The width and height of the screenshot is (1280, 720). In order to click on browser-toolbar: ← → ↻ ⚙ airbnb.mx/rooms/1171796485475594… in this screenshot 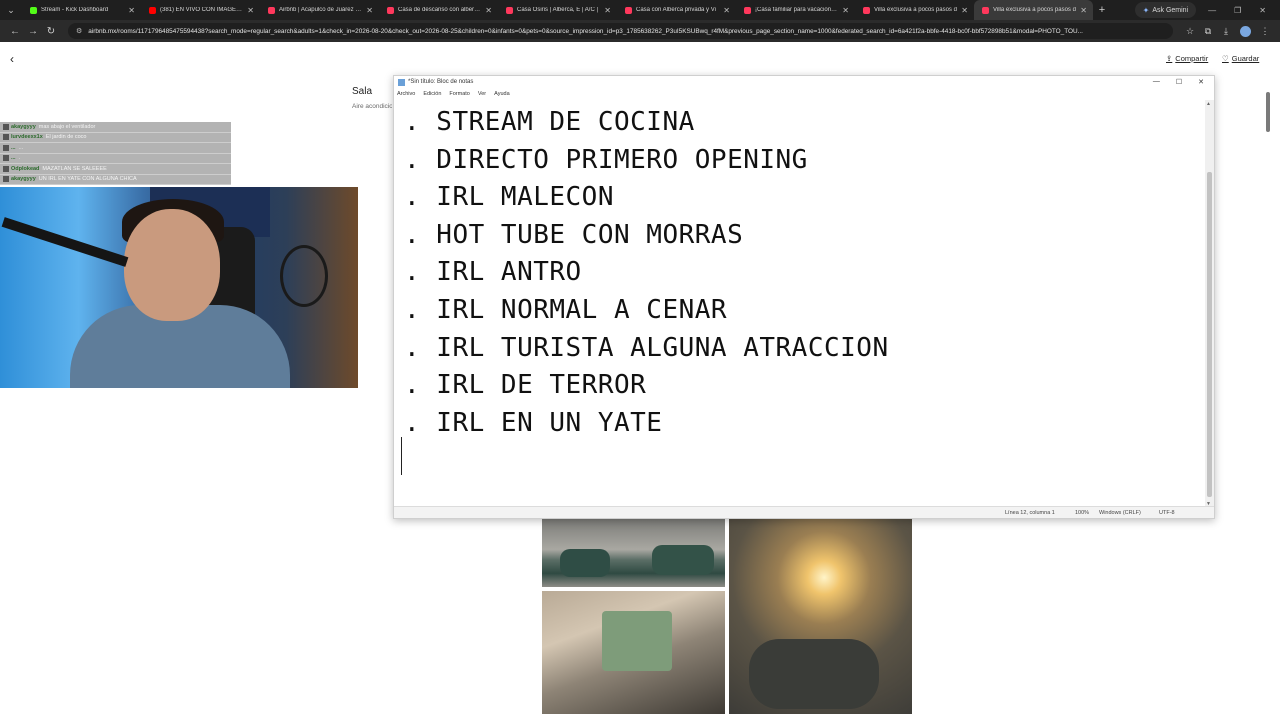, I will do `click(640, 31)`.